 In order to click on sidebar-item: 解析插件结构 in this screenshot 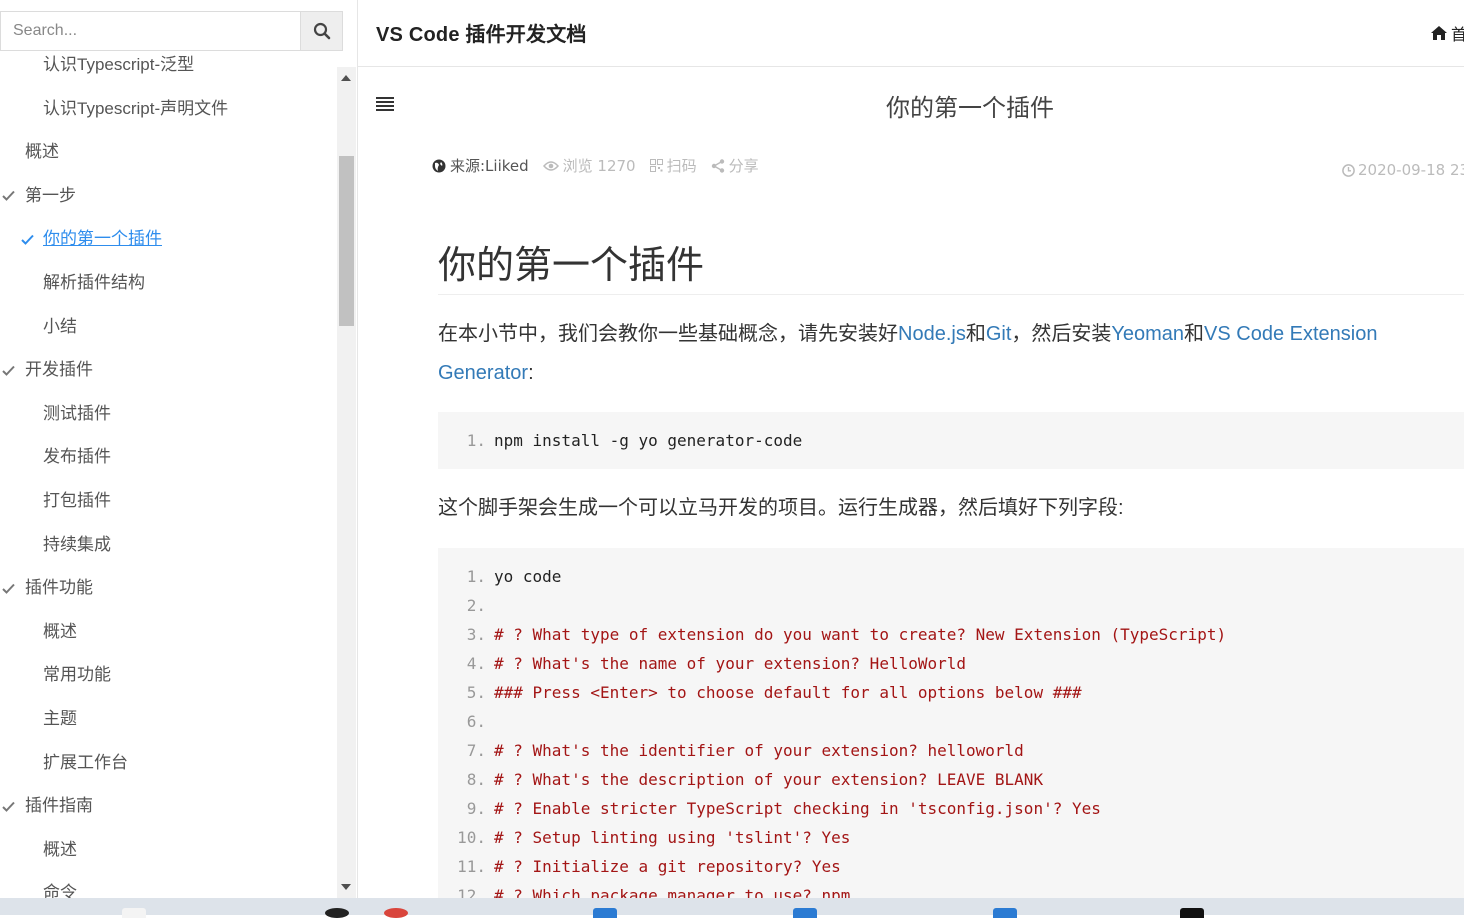, I will do `click(72, 283)`.